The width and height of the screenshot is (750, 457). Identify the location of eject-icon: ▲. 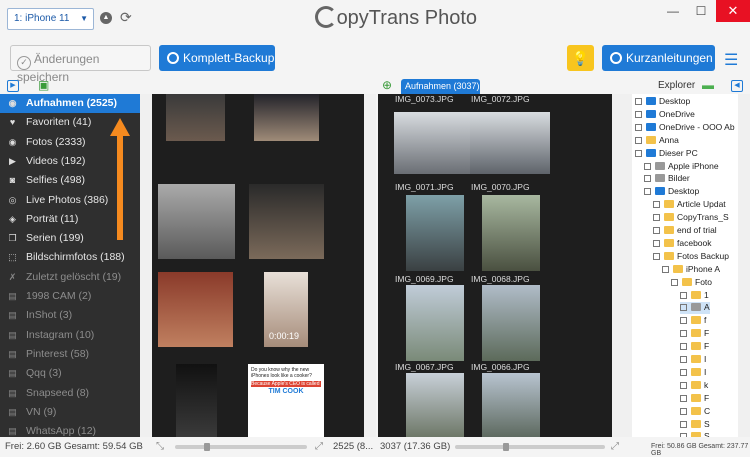
(106, 18).